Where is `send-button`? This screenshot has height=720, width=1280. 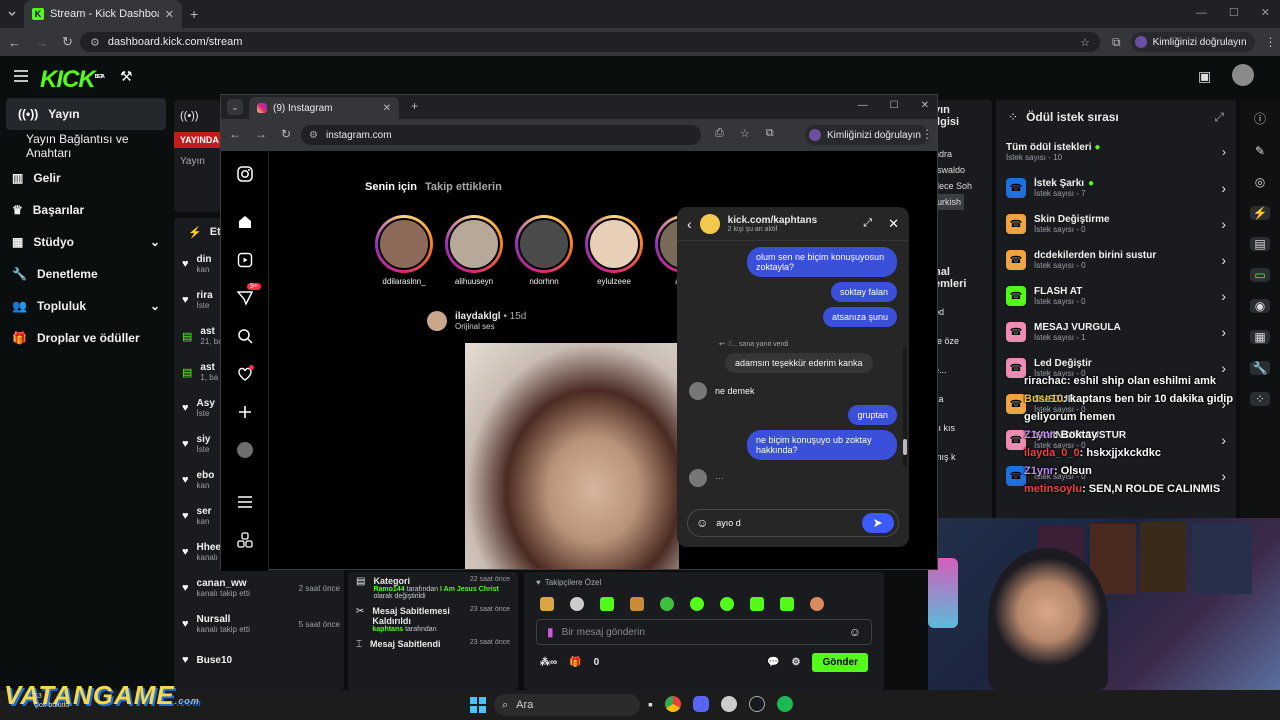
send-button is located at coordinates (878, 523).